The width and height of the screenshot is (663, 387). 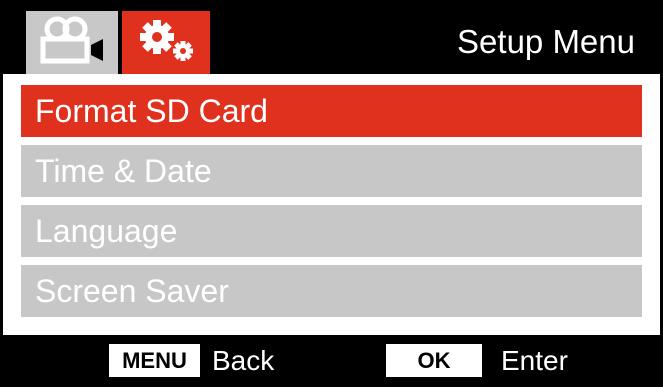 I want to click on page-title: Setup Menu, so click(x=546, y=41).